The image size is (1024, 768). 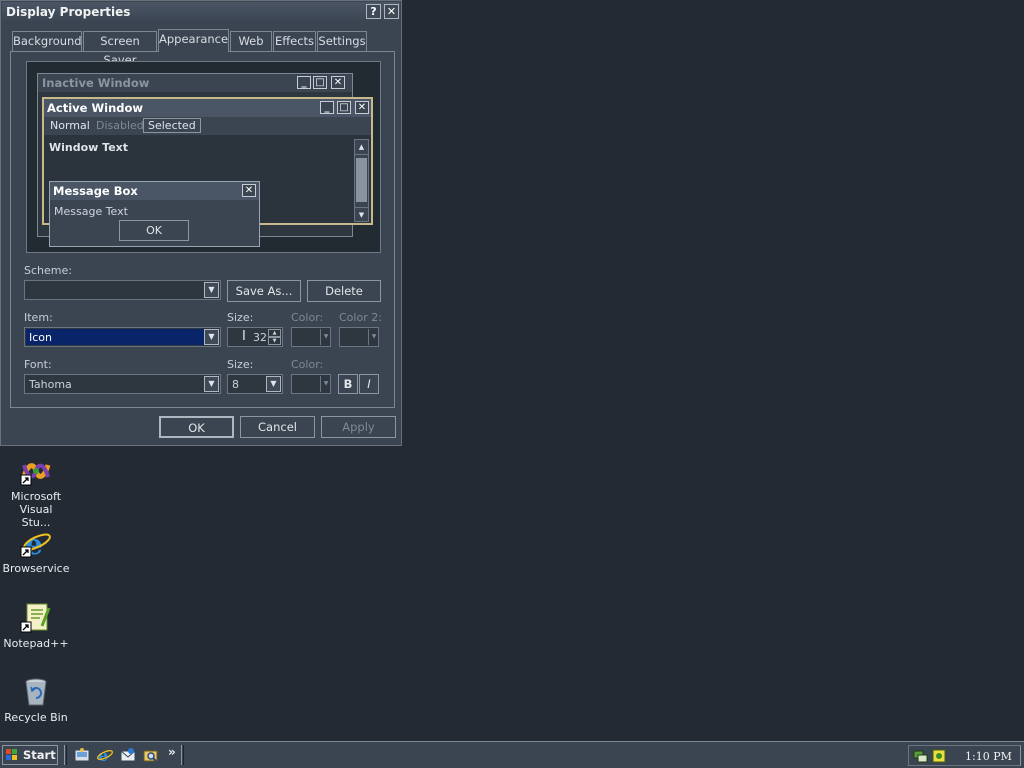 What do you see at coordinates (348, 384) in the screenshot?
I see `bold-button: B` at bounding box center [348, 384].